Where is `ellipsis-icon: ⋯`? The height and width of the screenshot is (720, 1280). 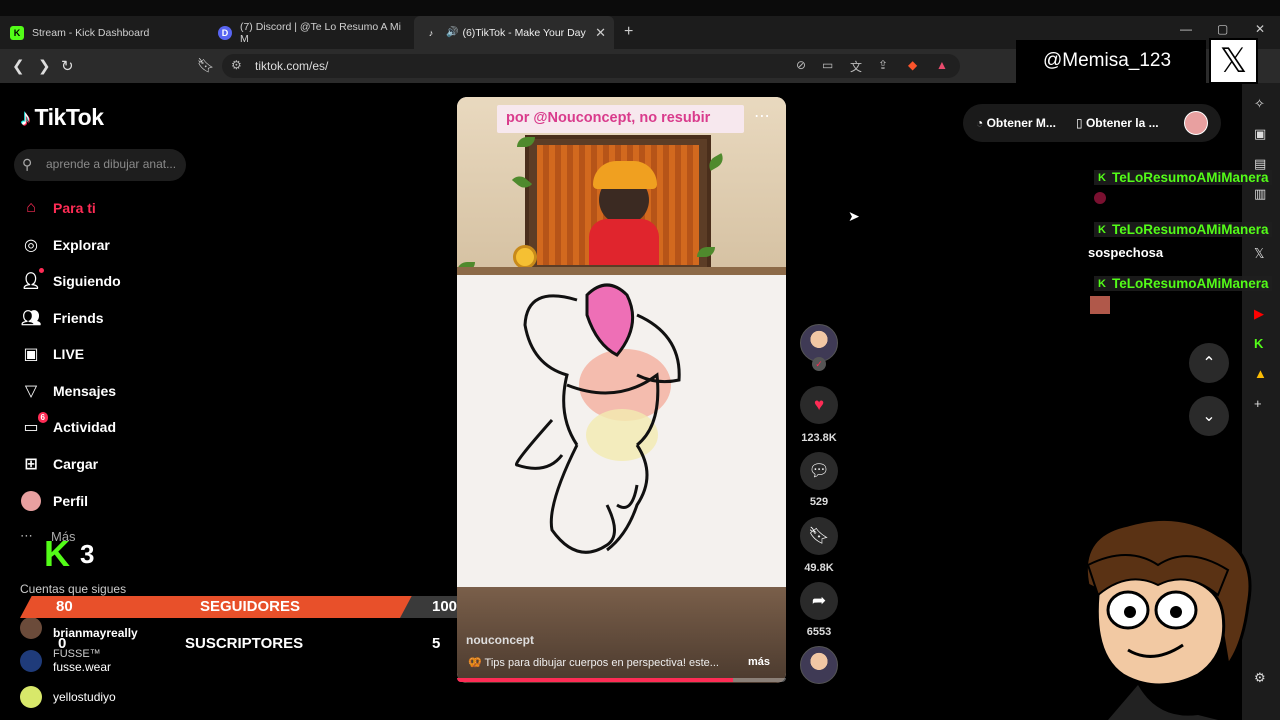
ellipsis-icon: ⋯ is located at coordinates (26, 535).